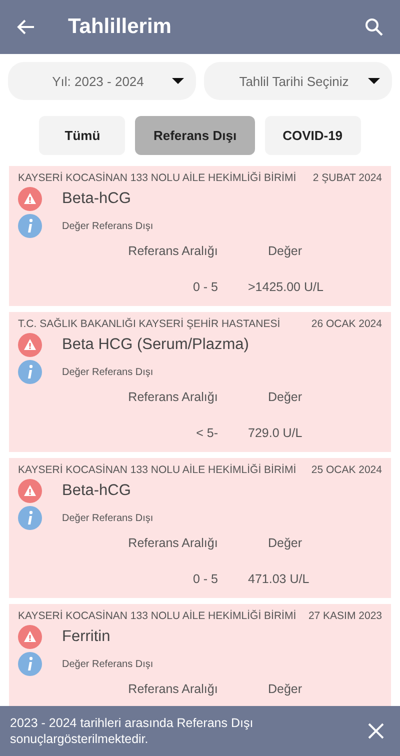  I want to click on back-arrow-icon, so click(26, 27).